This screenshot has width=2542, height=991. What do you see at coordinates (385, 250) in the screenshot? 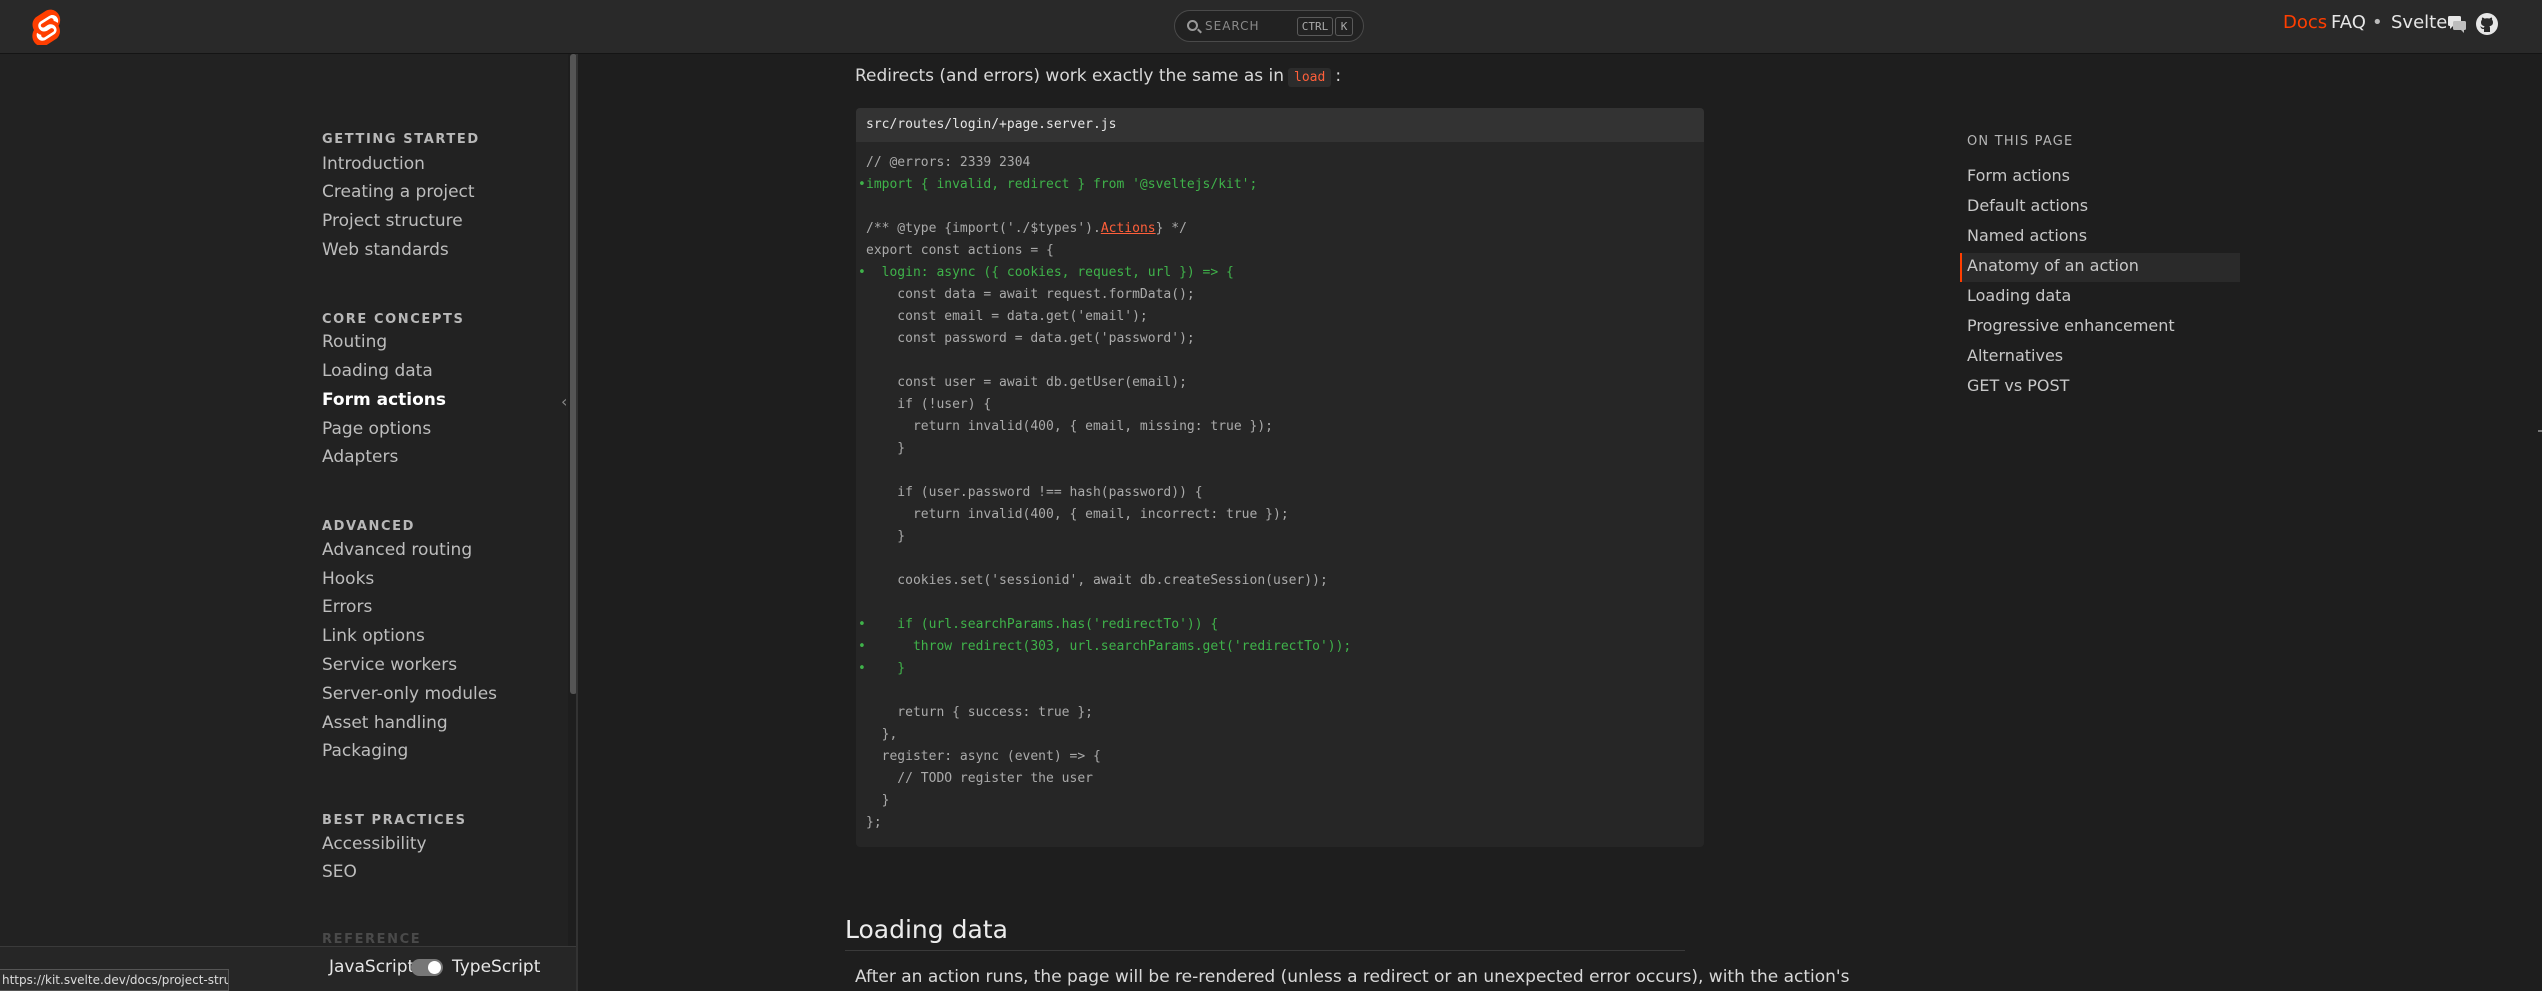
I see `sidebar-item-web-standards: Web standards` at bounding box center [385, 250].